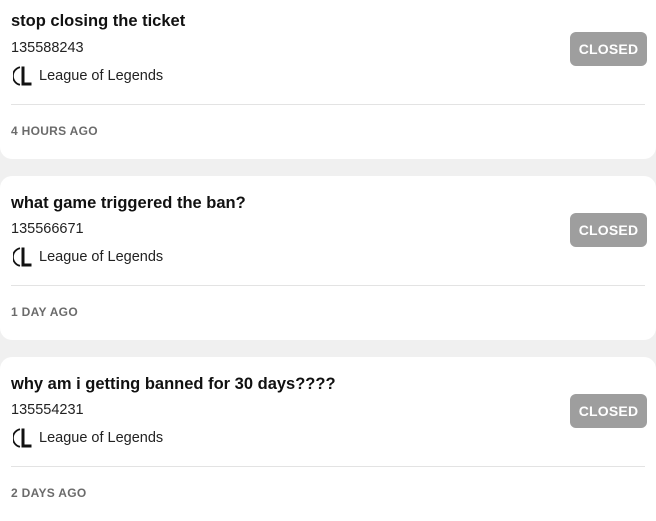 The width and height of the screenshot is (656, 521). Describe the element at coordinates (98, 21) in the screenshot. I see `ticket-title: stop closing the ticket` at that location.